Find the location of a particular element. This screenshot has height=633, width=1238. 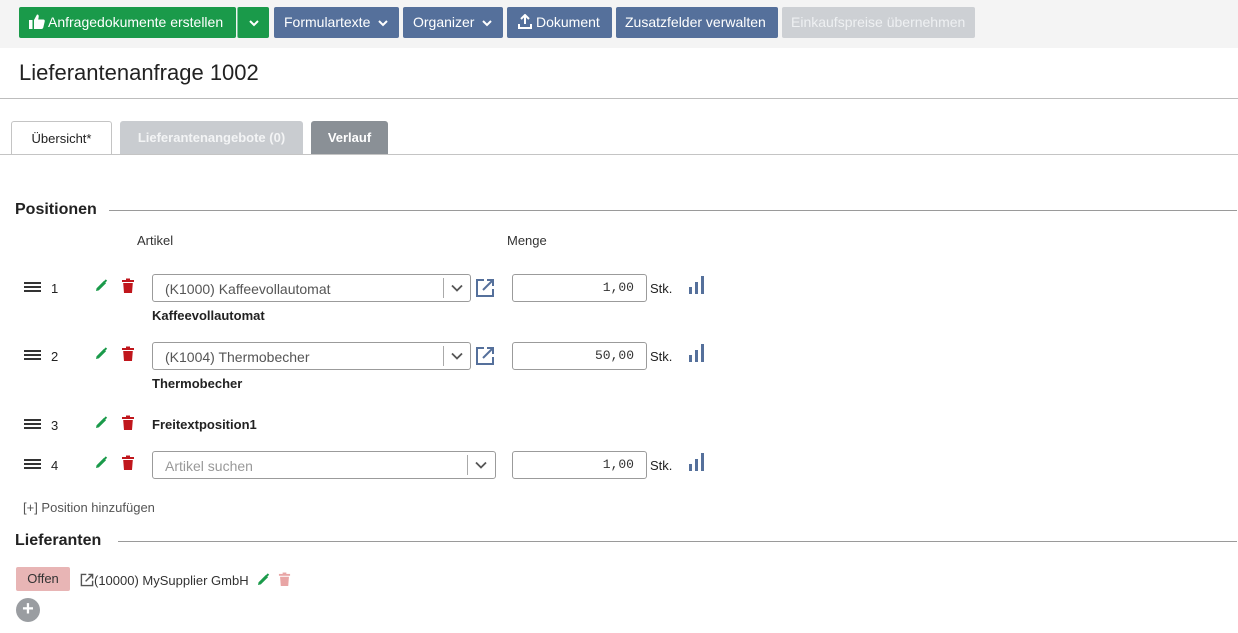

adopt-purchase-prices-button: Einkaufspreise übernehmen is located at coordinates (878, 22).